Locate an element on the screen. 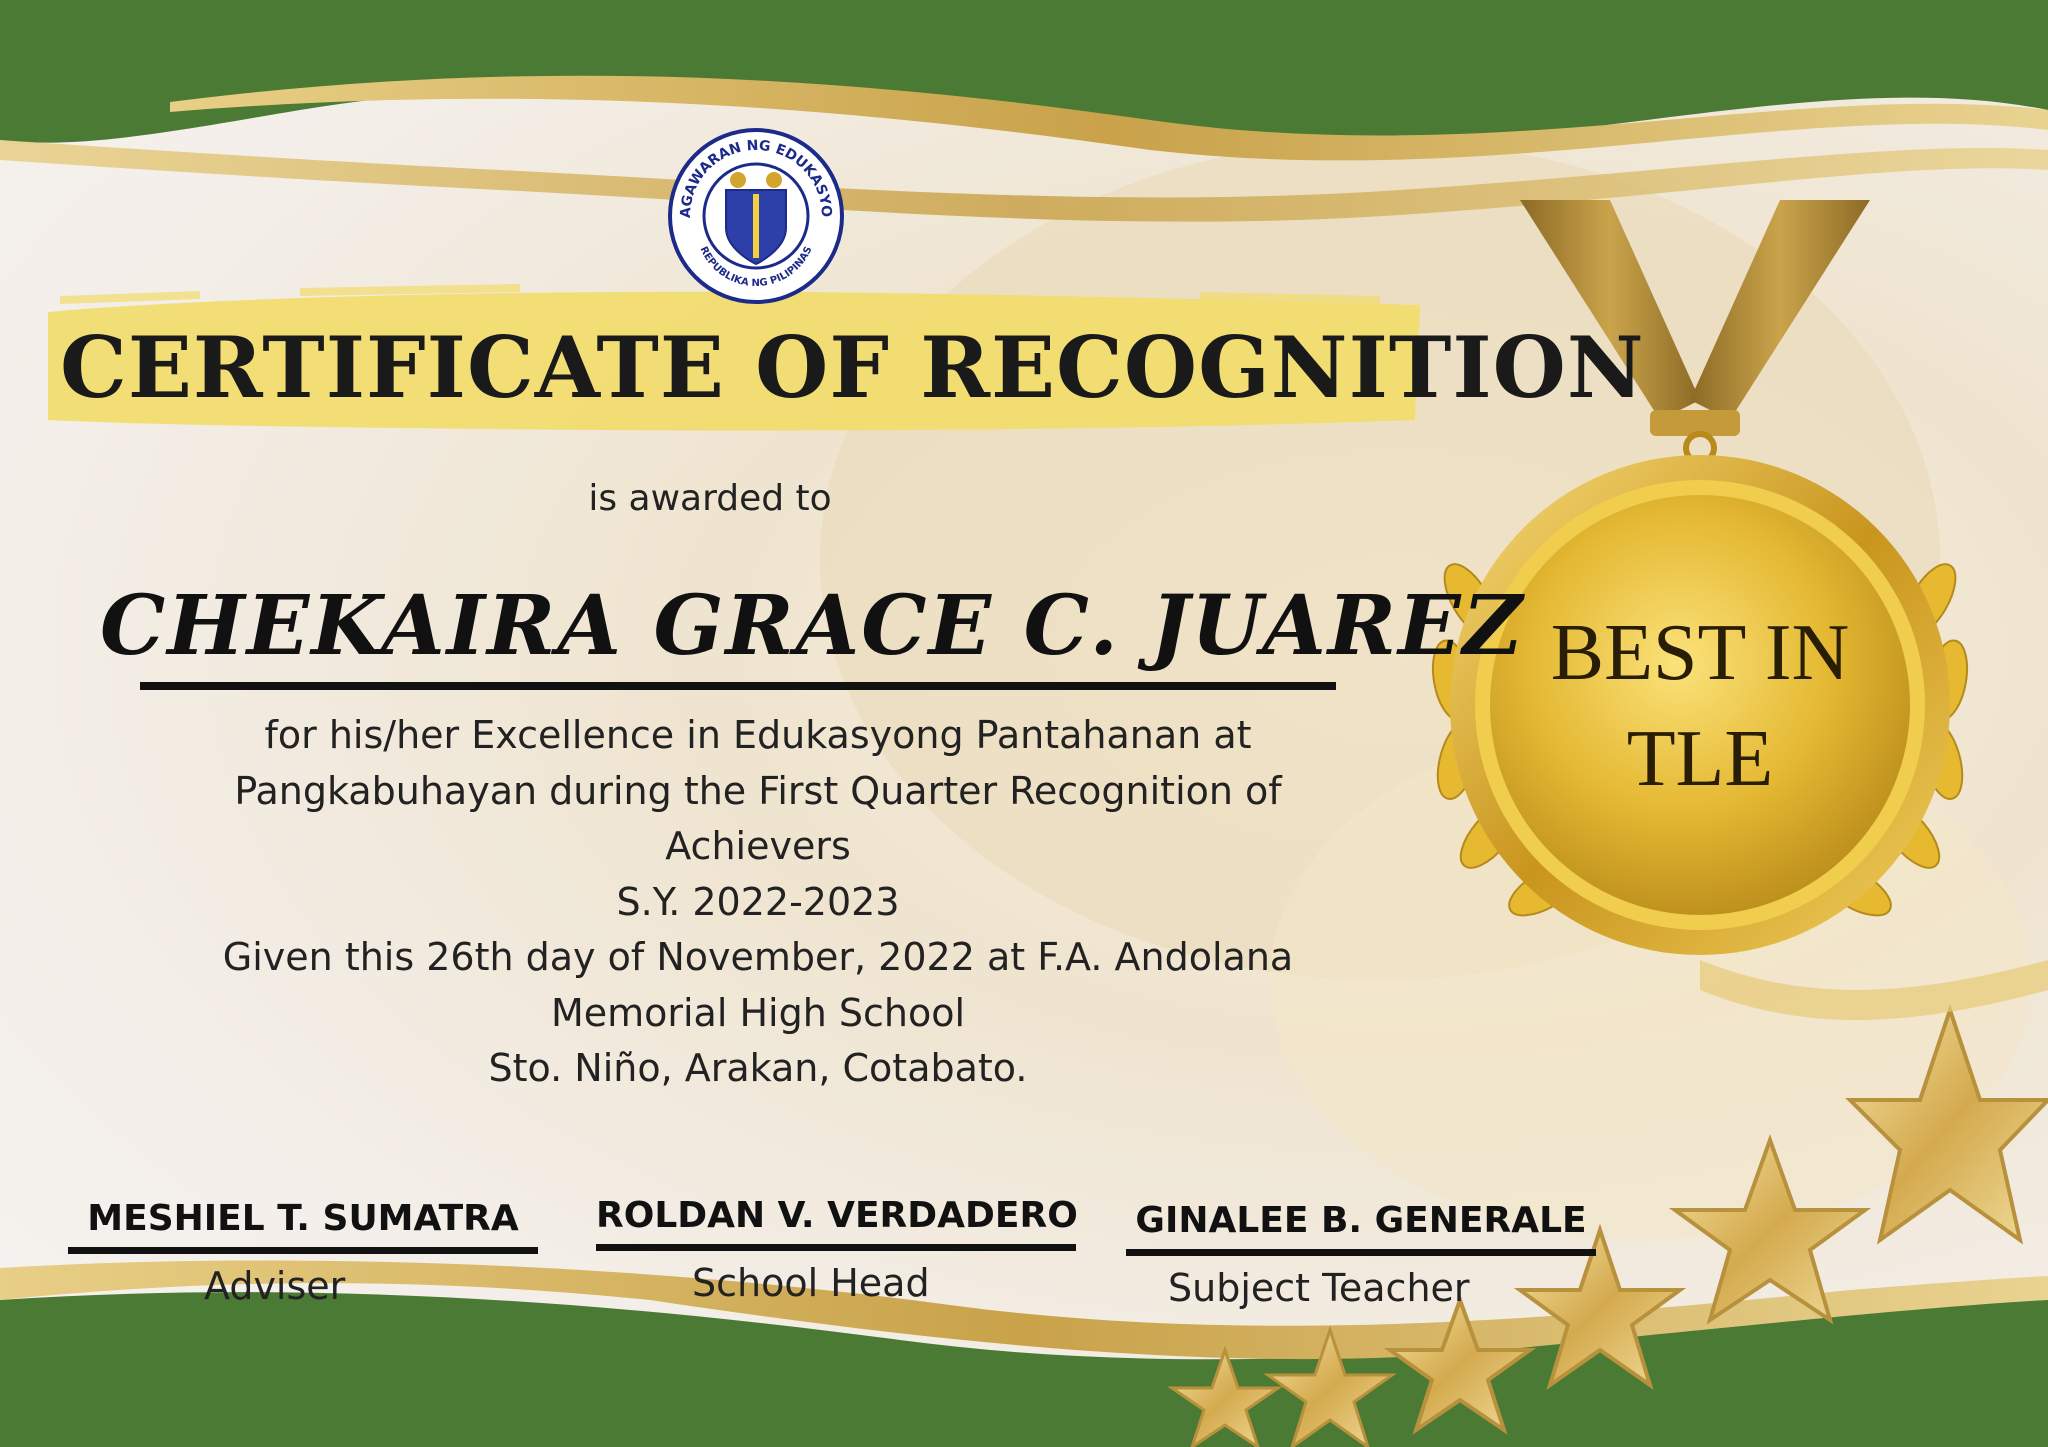 This screenshot has width=2048, height=1447. awarded-to-label: is awarded to is located at coordinates (710, 498).